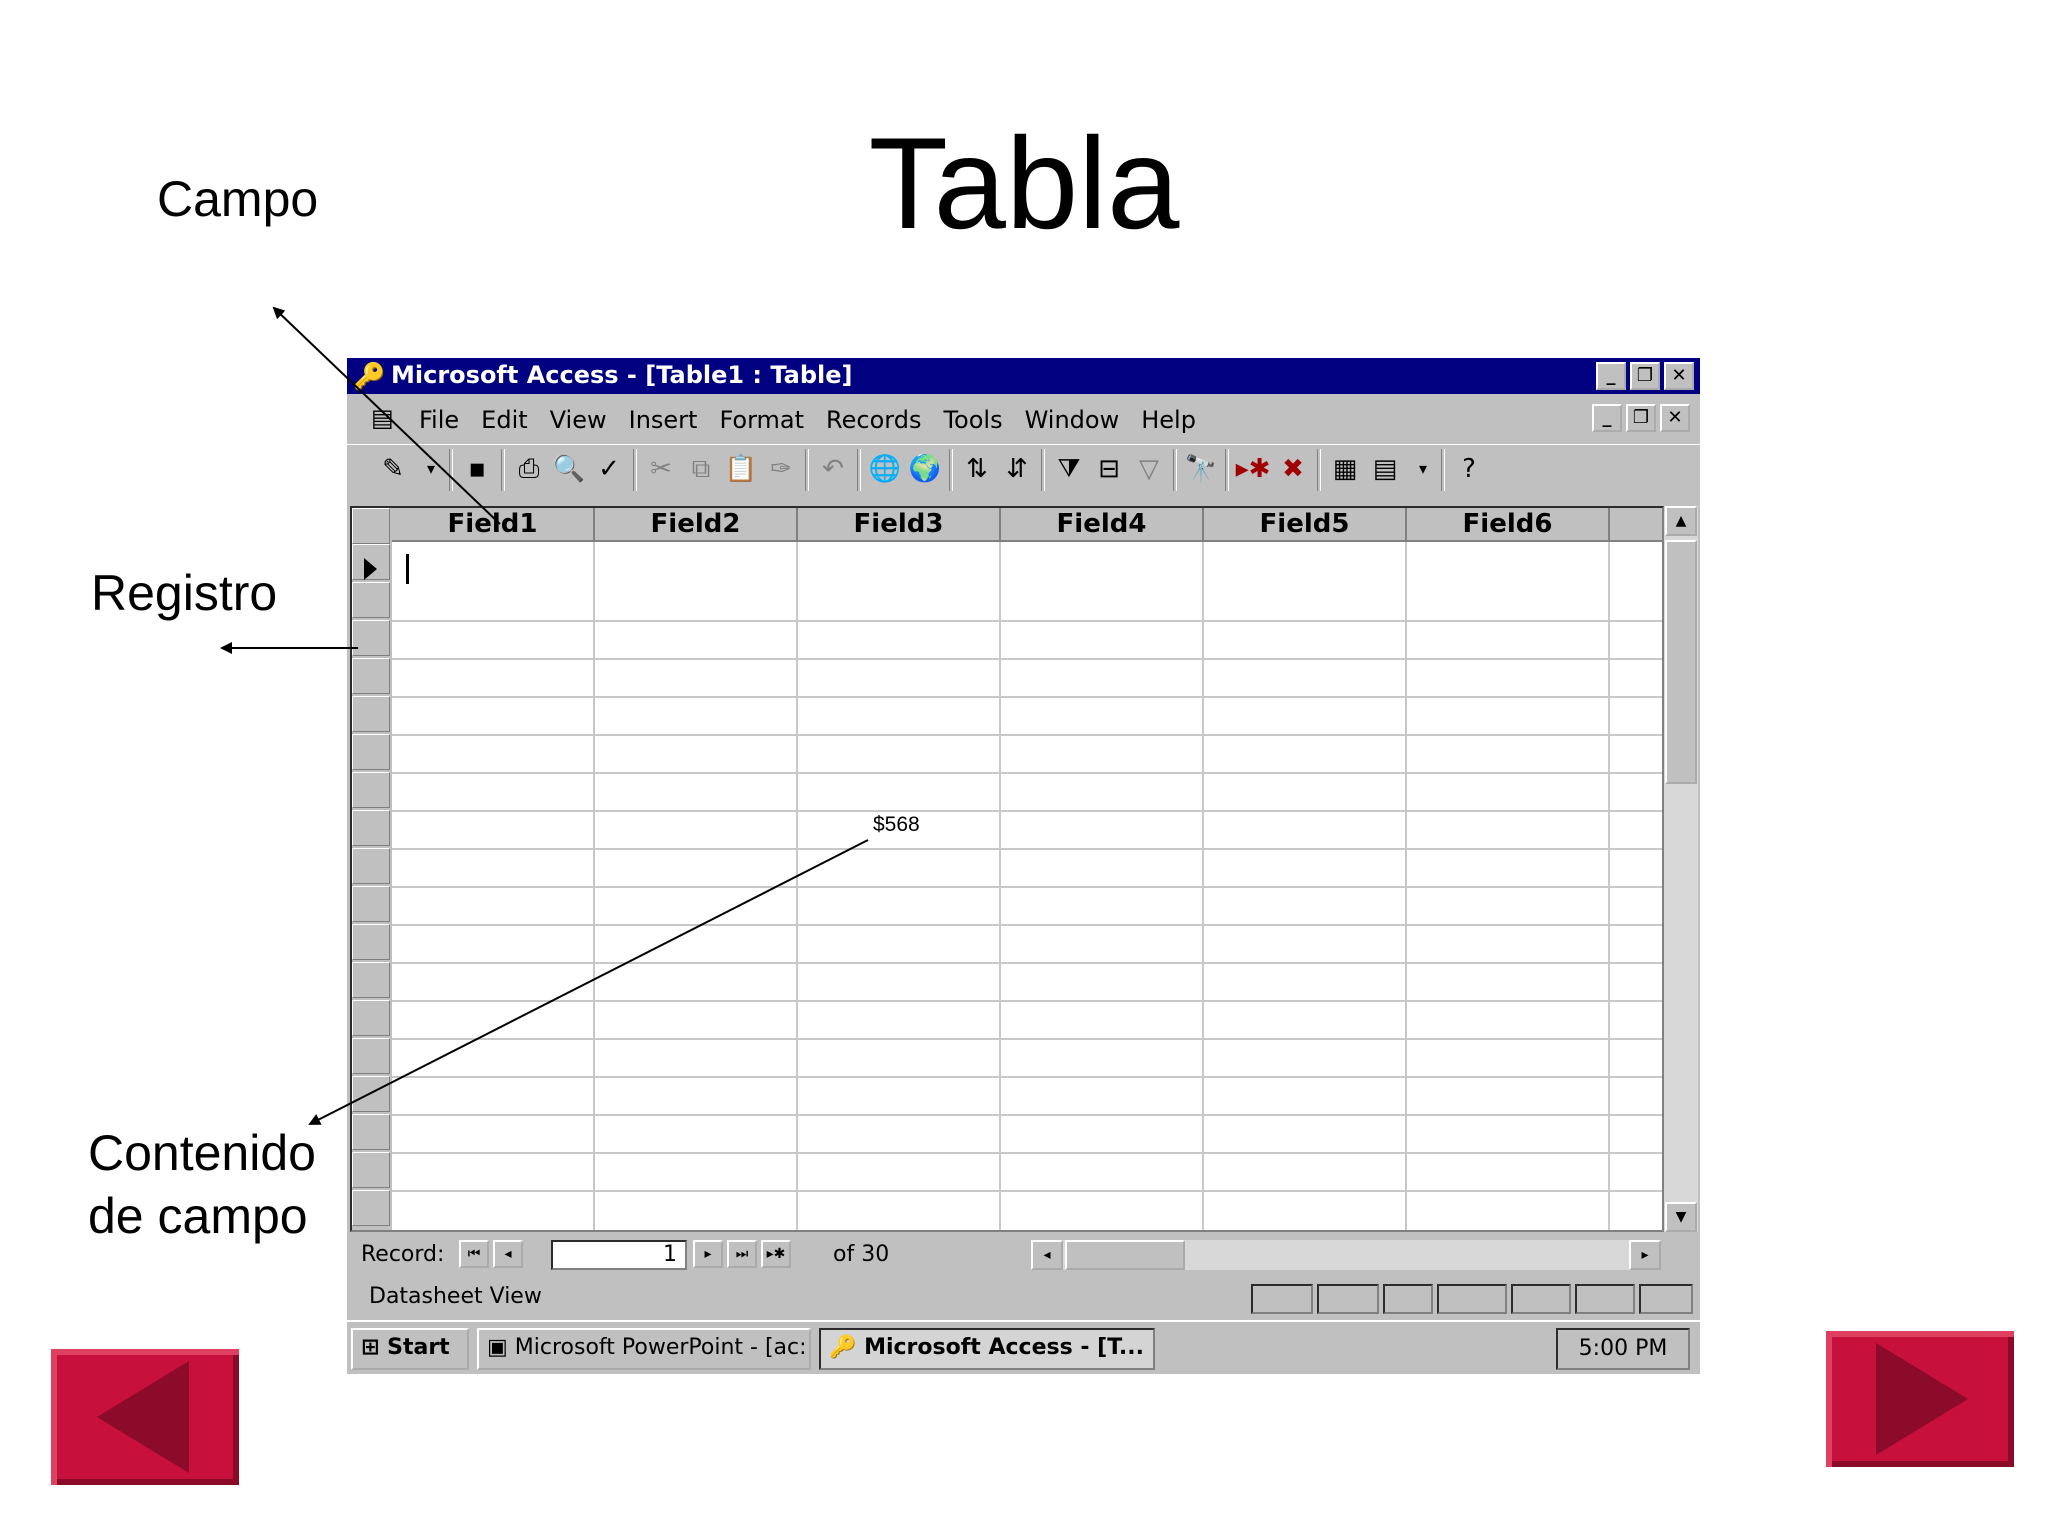 This screenshot has height=1536, width=2048. I want to click on filter-by-selection-icon: ⧩, so click(1069, 469).